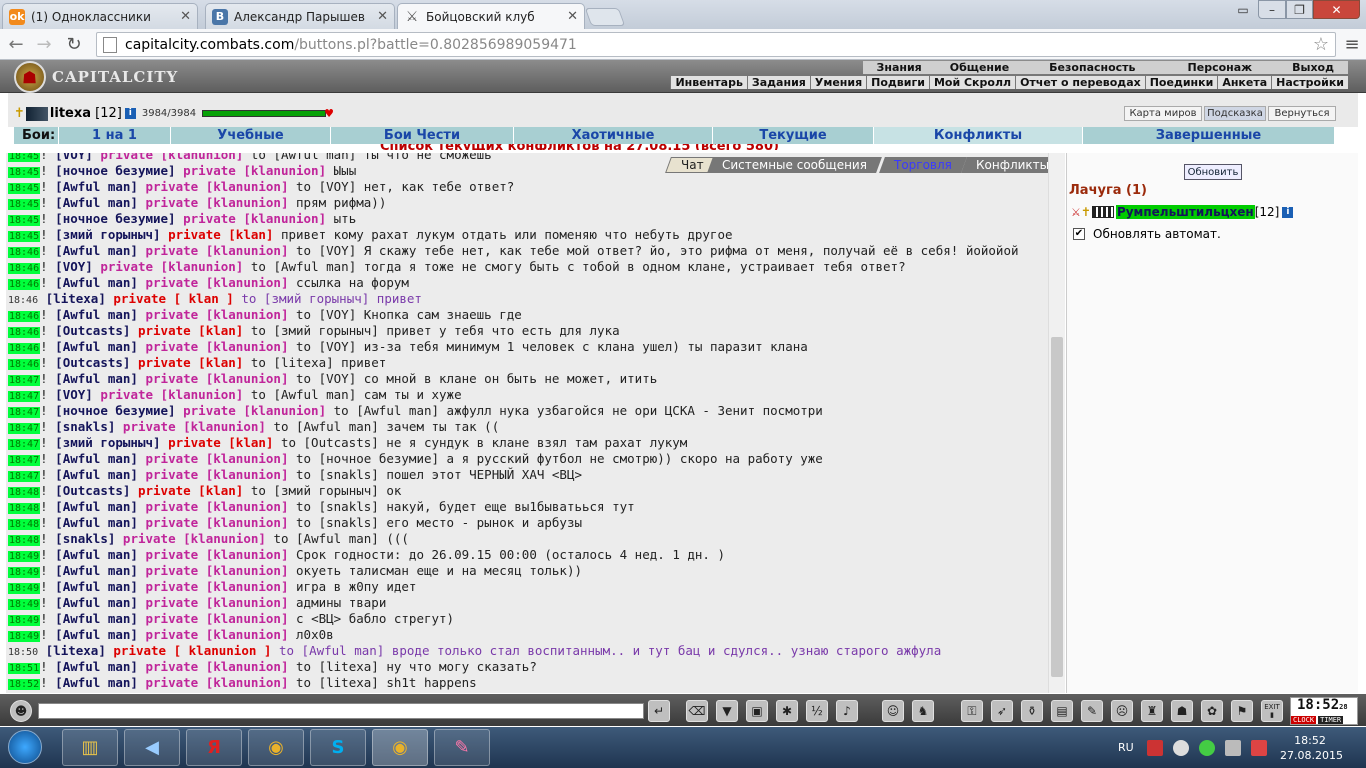 The width and height of the screenshot is (1366, 768). What do you see at coordinates (787, 711) in the screenshot?
I see `person-icon: ✱` at bounding box center [787, 711].